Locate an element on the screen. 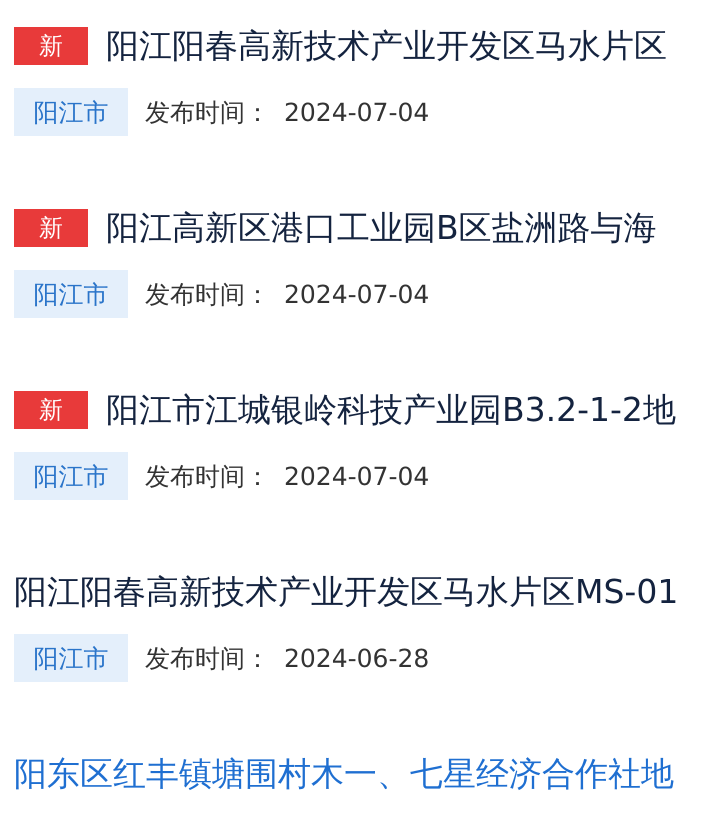 This screenshot has height=818, width=720. listing-title: 阳江阳春高新技术产业开发区马水片区 is located at coordinates (386, 46).